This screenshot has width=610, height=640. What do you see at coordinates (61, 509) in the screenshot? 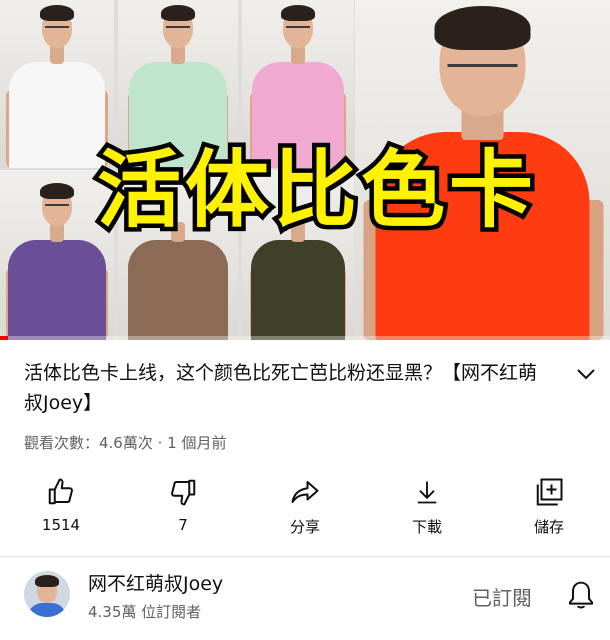
I see `like-button: 1514` at bounding box center [61, 509].